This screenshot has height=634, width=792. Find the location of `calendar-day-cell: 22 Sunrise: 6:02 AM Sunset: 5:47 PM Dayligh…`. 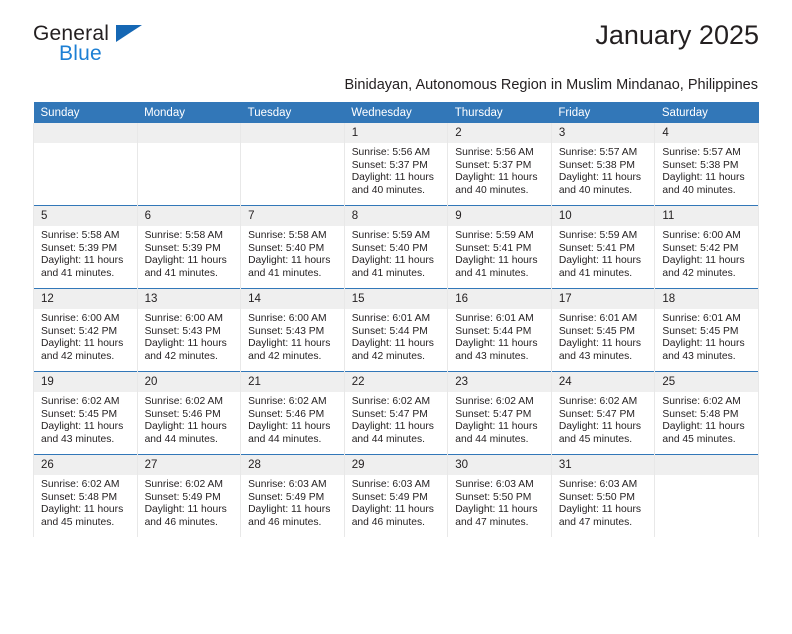

calendar-day-cell: 22 Sunrise: 6:02 AM Sunset: 5:47 PM Dayligh… is located at coordinates (396, 413).